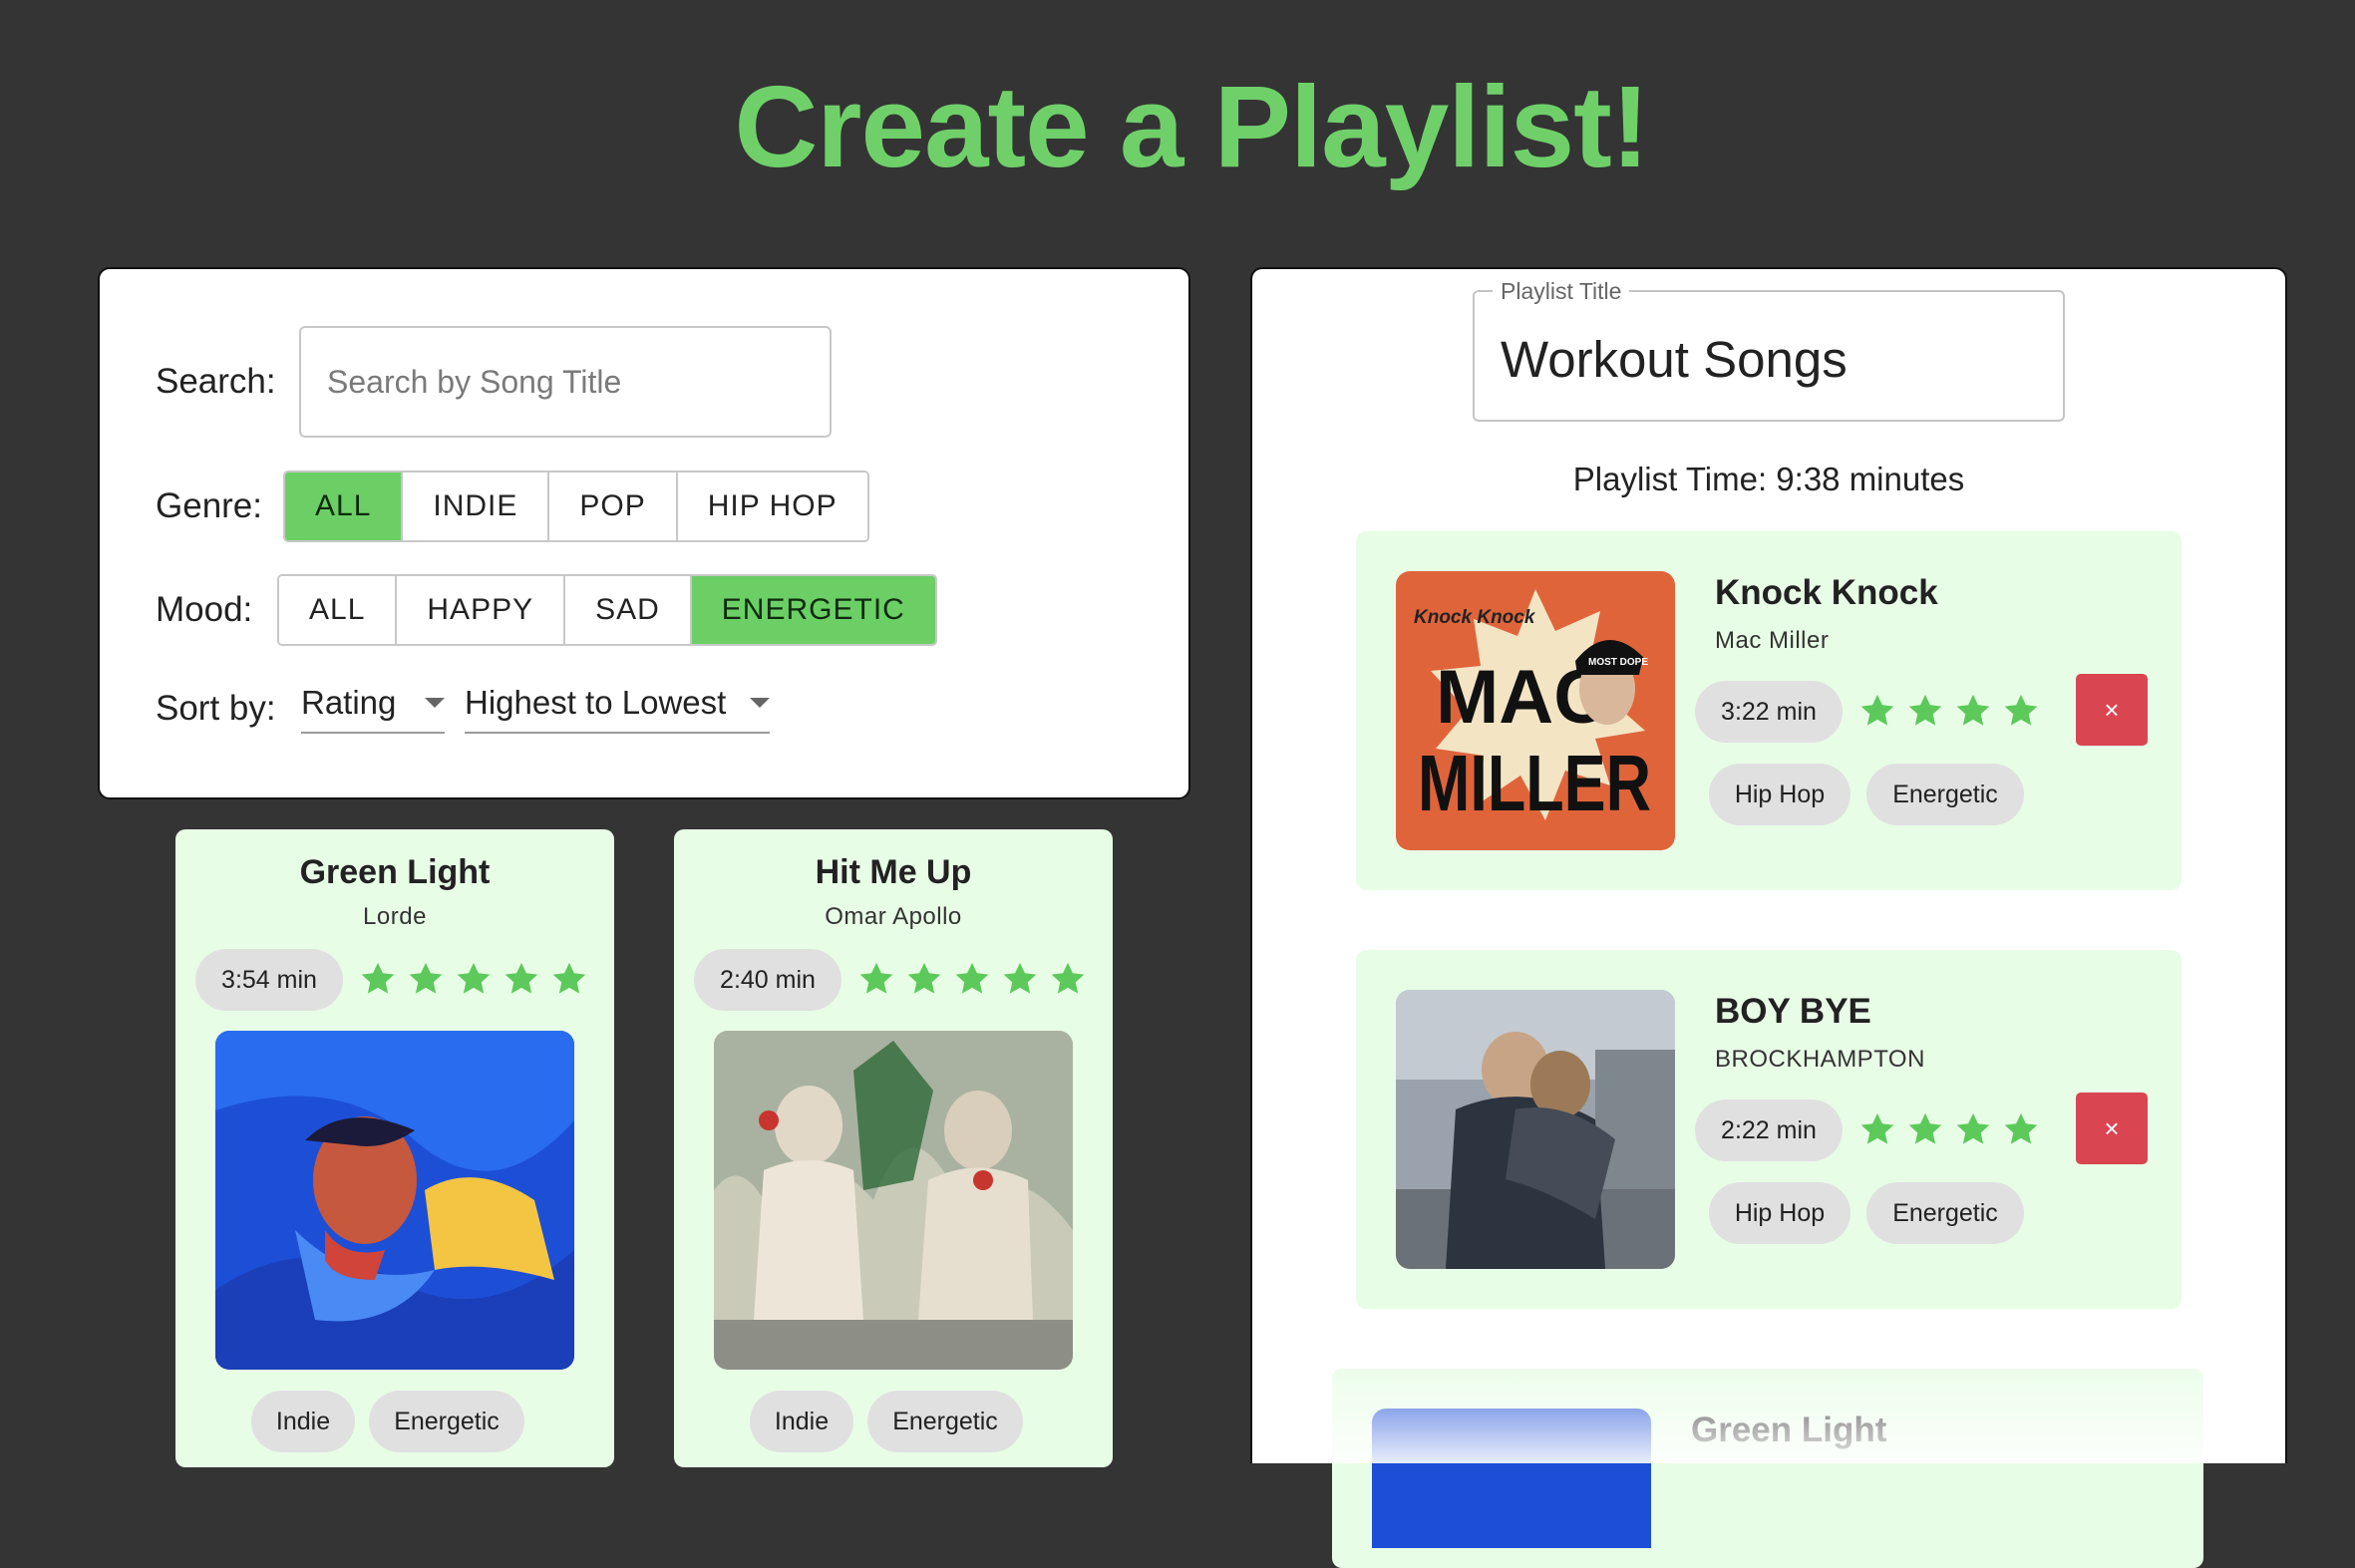 The image size is (2355, 1568). Describe the element at coordinates (767, 980) in the screenshot. I see `duration-badge: 2:40 min` at that location.